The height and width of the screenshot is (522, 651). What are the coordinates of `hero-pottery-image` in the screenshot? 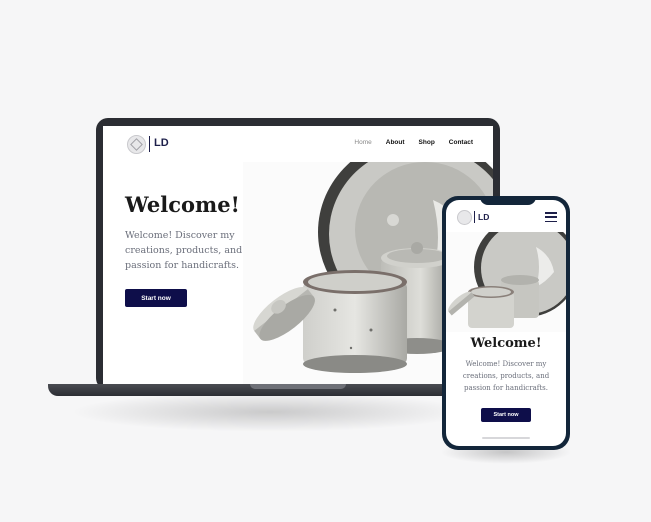 It's located at (506, 282).